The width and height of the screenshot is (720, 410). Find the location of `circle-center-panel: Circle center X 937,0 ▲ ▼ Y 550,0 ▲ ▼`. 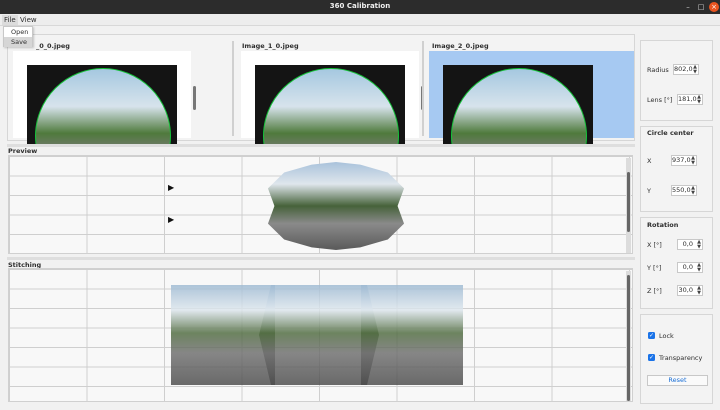

circle-center-panel: Circle center X 937,0 ▲ ▼ Y 550,0 ▲ ▼ is located at coordinates (676, 169).